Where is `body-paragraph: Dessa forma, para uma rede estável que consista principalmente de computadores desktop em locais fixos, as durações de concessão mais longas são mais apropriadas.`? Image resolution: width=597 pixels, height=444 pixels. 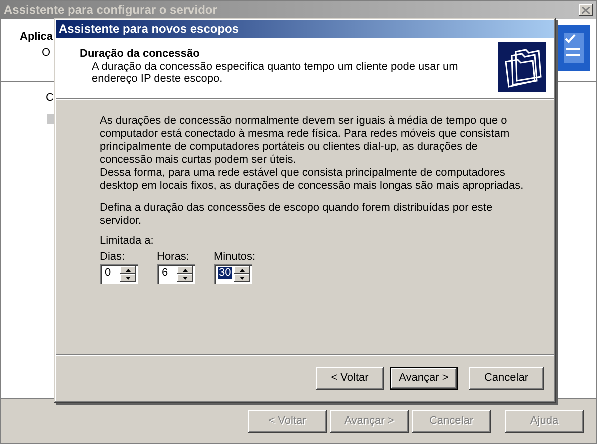 body-paragraph: Dessa forma, para uma rede estável que consista principalmente de computadores desktop em locais fixos, as durações de concessão mais longas são mais apropriadas. is located at coordinates (312, 180).